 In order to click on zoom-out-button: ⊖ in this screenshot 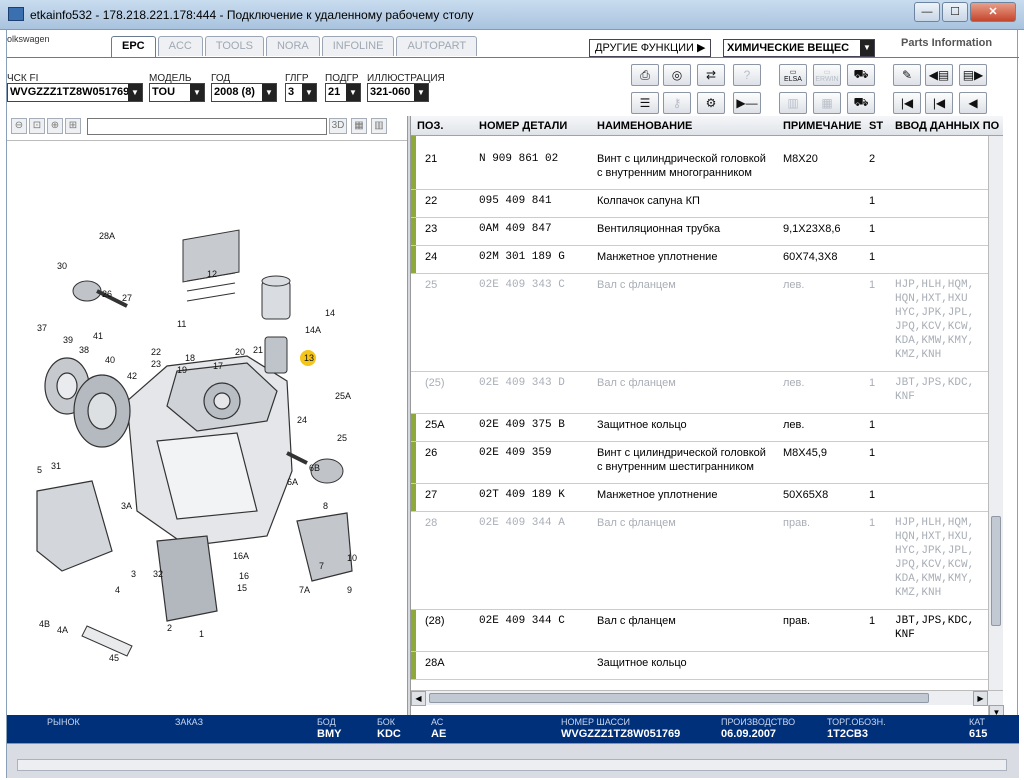, I will do `click(19, 126)`.